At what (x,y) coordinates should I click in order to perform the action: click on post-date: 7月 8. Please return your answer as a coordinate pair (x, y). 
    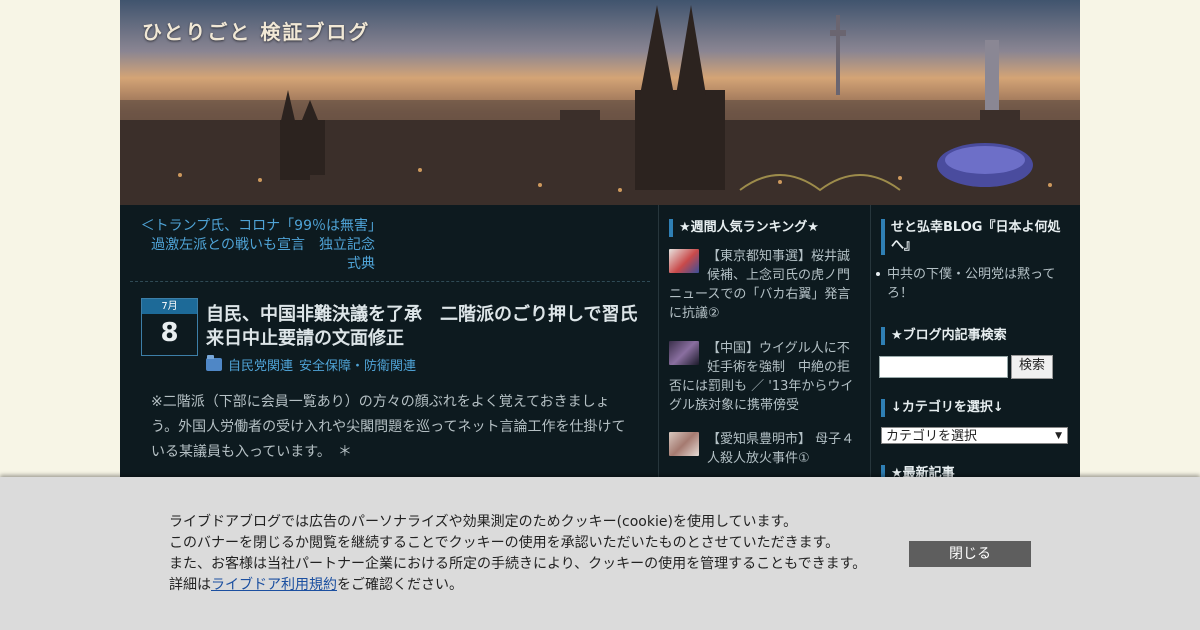
    Looking at the image, I should click on (169, 327).